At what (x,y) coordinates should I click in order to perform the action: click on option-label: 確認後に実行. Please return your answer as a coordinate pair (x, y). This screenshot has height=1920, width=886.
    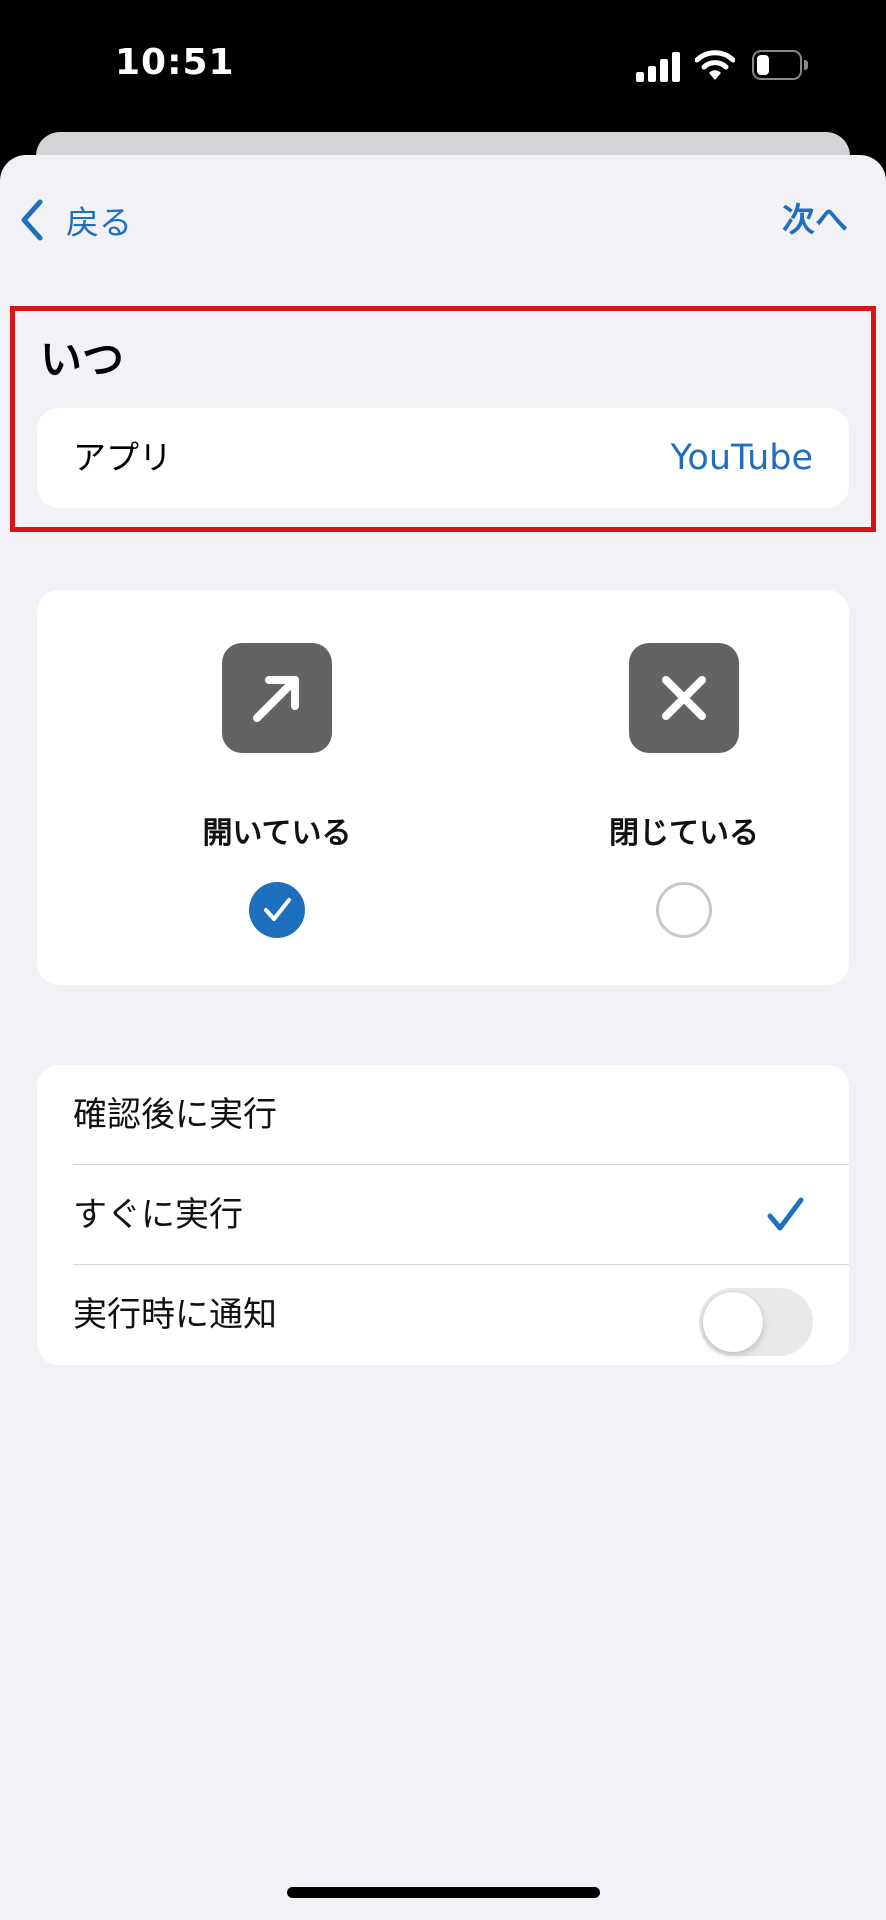
    Looking at the image, I should click on (175, 1115).